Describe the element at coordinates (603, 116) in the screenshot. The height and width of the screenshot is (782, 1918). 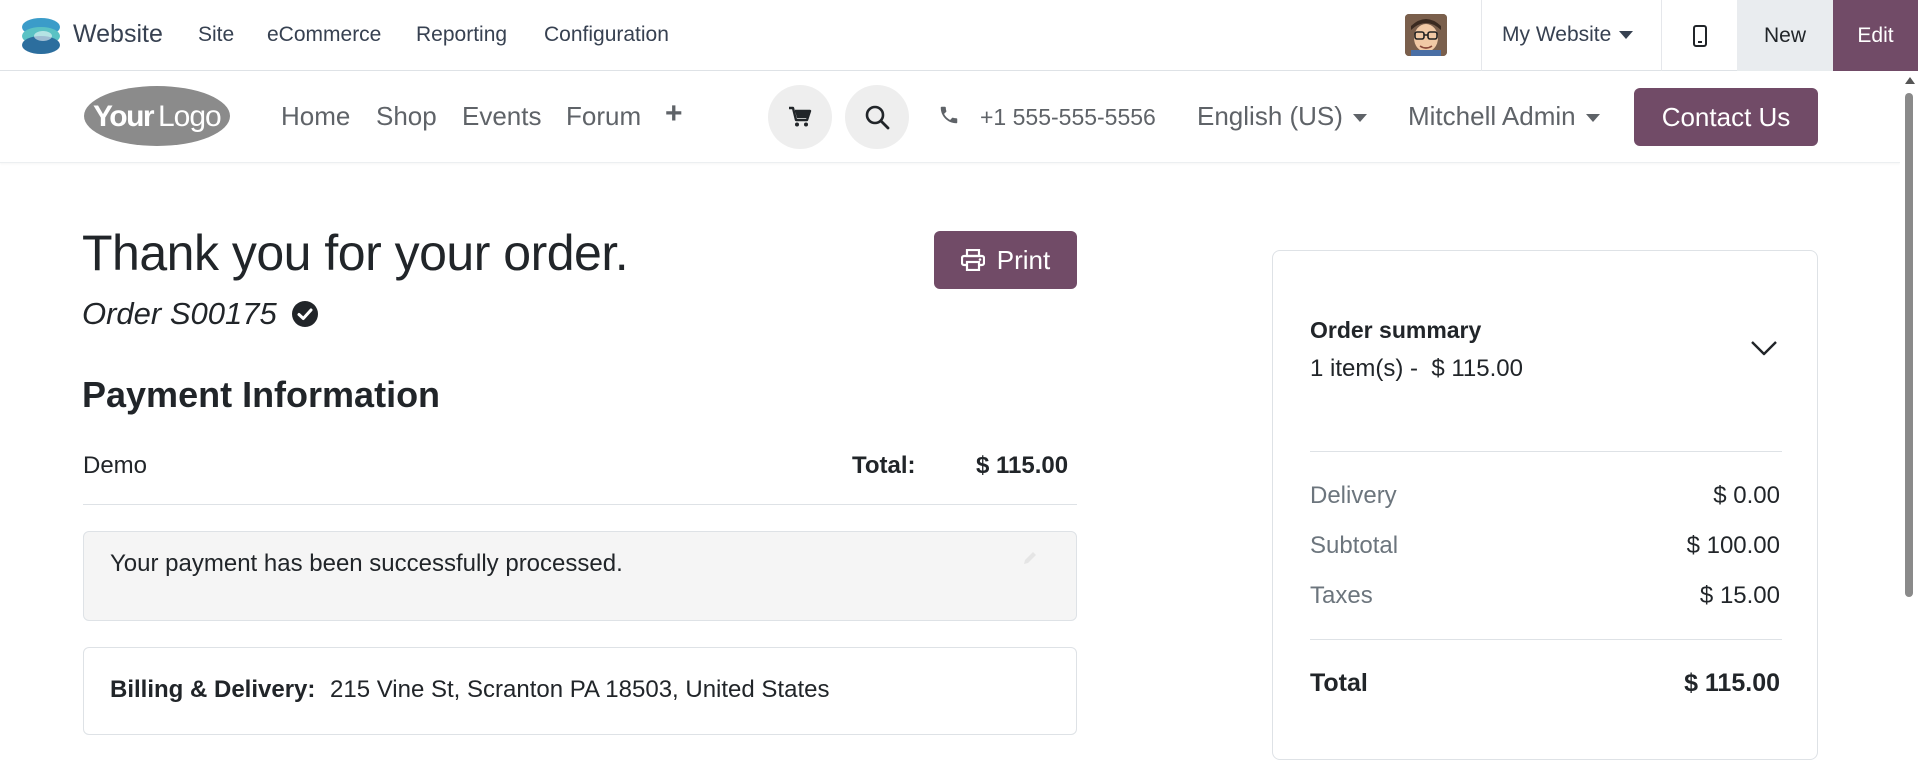
I see `nav-forum: Forum` at that location.